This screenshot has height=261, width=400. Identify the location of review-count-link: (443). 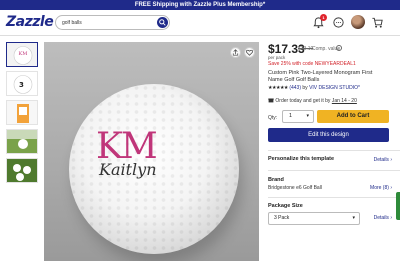
(295, 88).